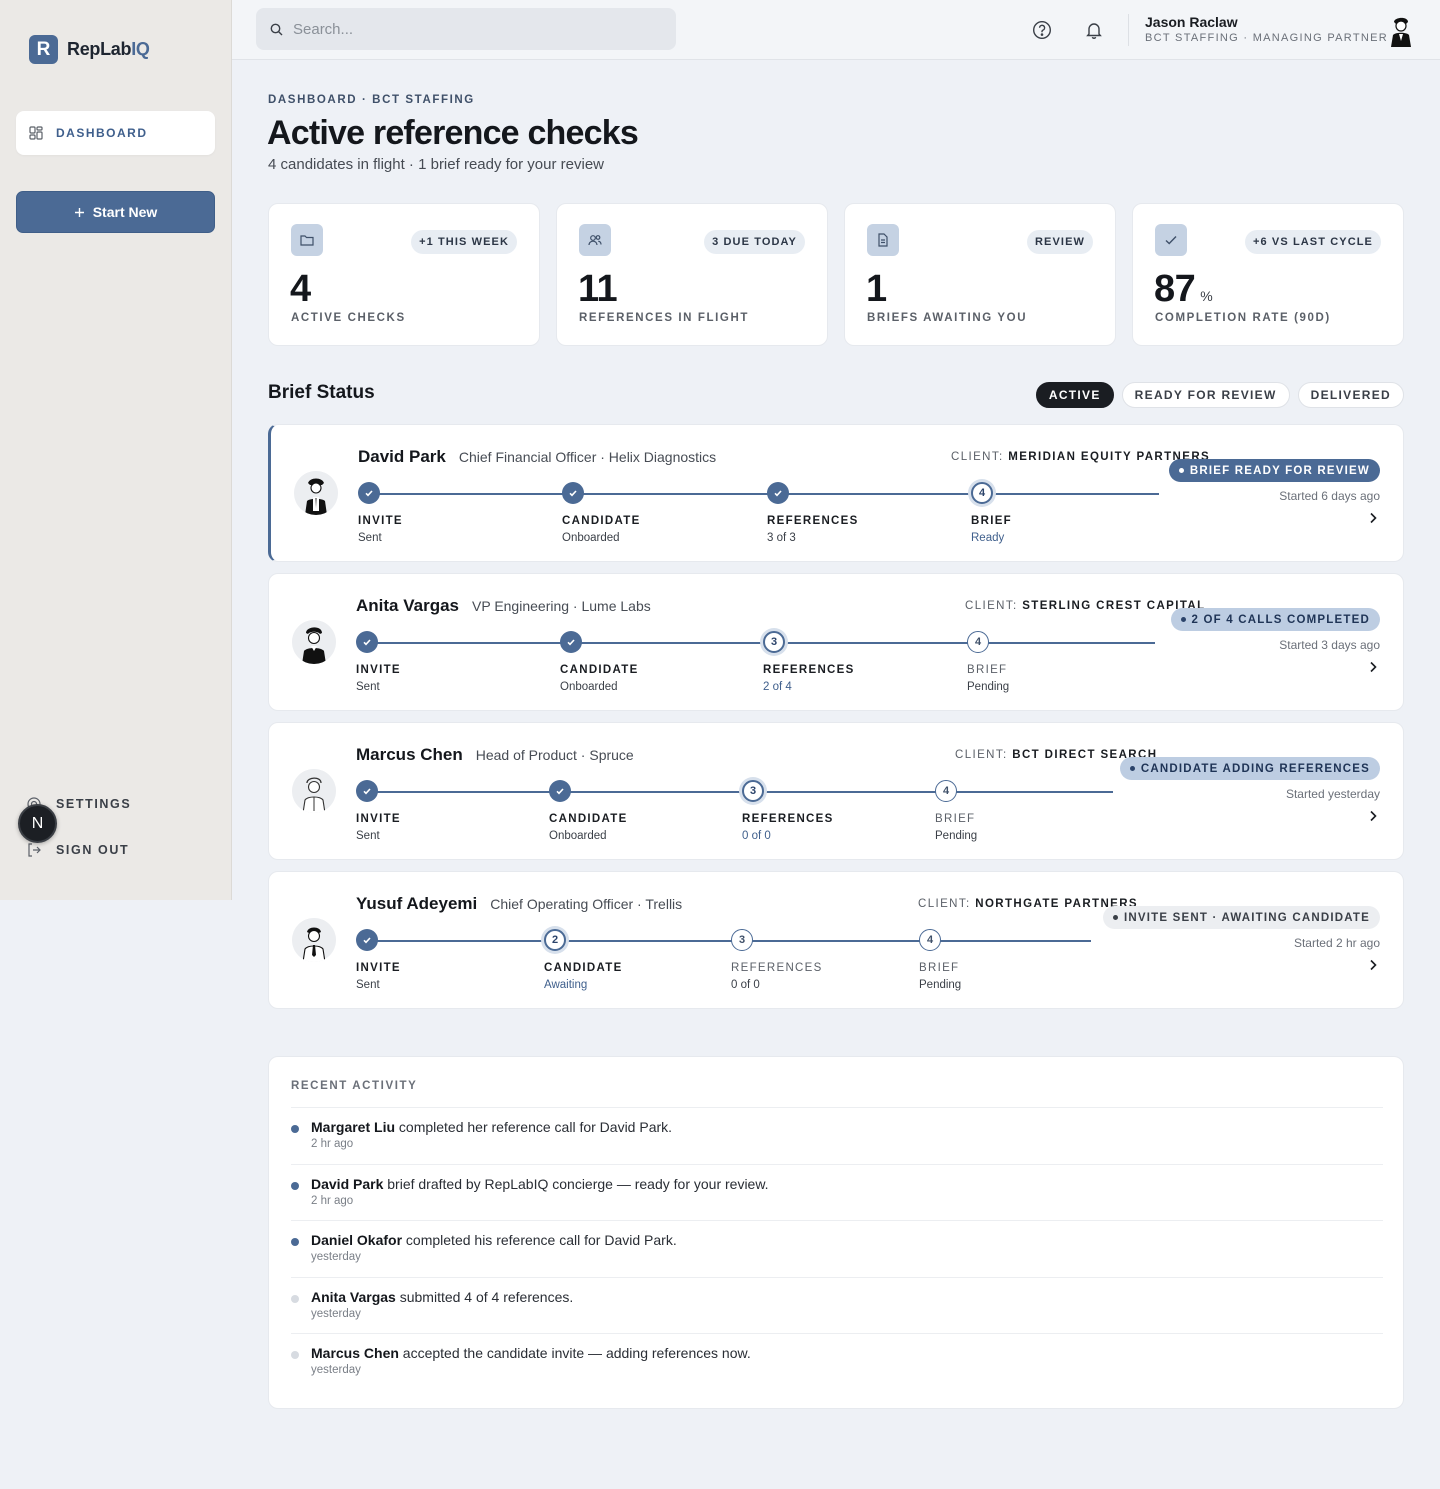 The image size is (1440, 1489). Describe the element at coordinates (102, 133) in the screenshot. I see `sidebar-item-label: DASHBOARD` at that location.